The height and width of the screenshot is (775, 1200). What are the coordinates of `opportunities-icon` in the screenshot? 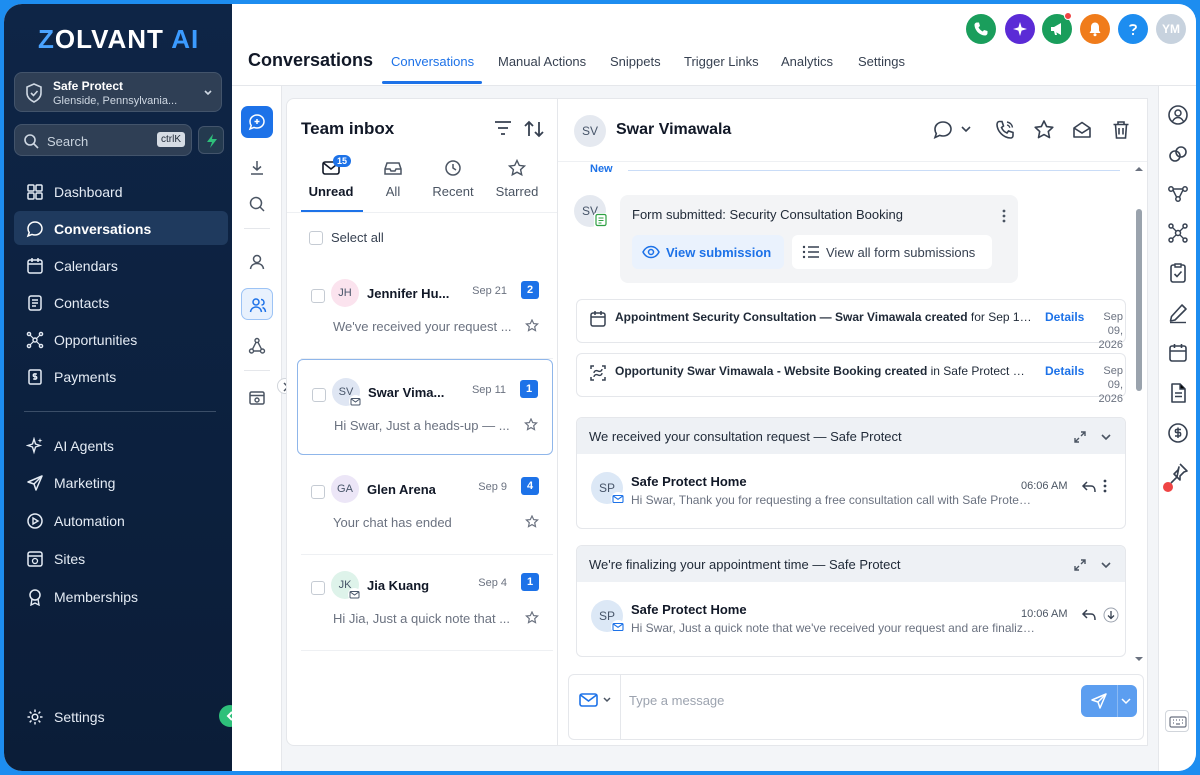 It's located at (1178, 233).